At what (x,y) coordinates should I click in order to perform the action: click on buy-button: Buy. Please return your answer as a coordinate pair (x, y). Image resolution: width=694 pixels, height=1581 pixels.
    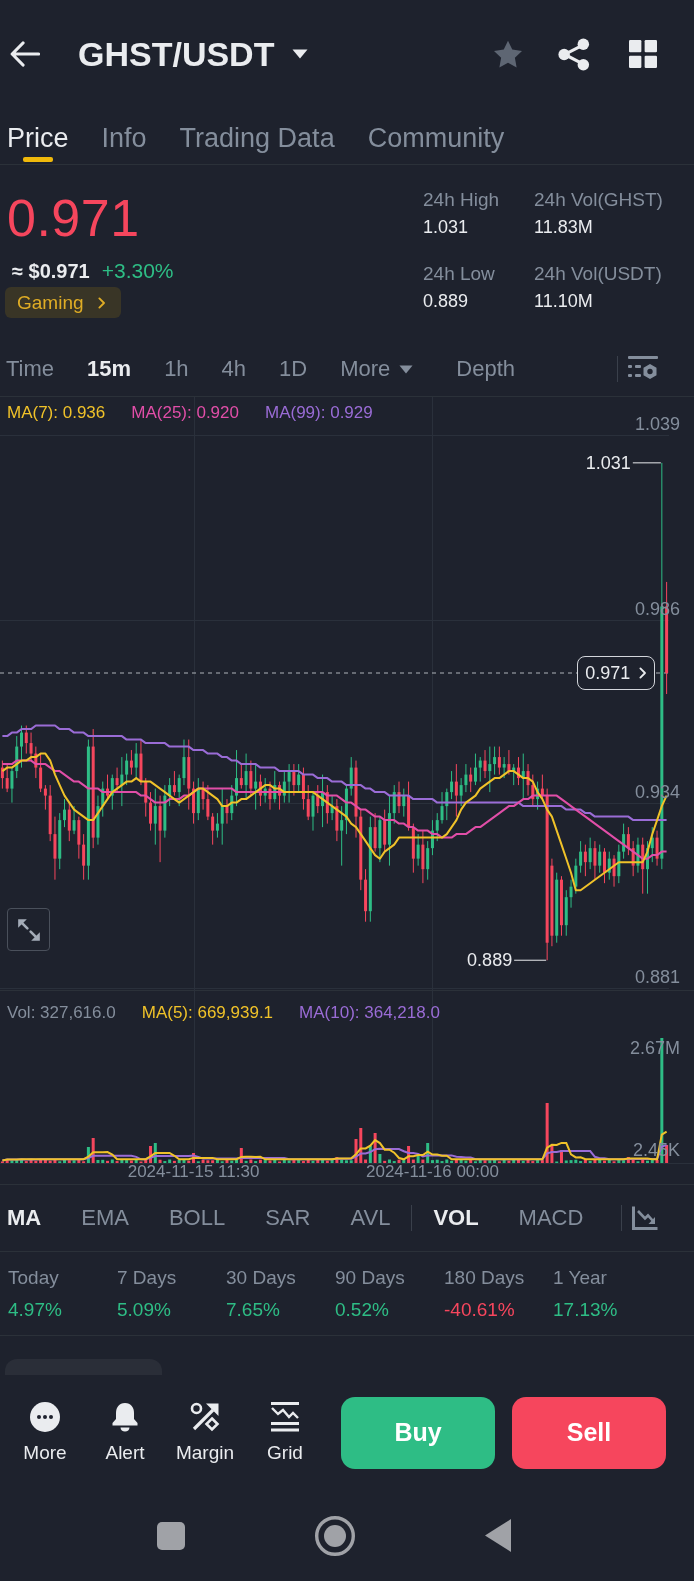
    Looking at the image, I should click on (418, 1432).